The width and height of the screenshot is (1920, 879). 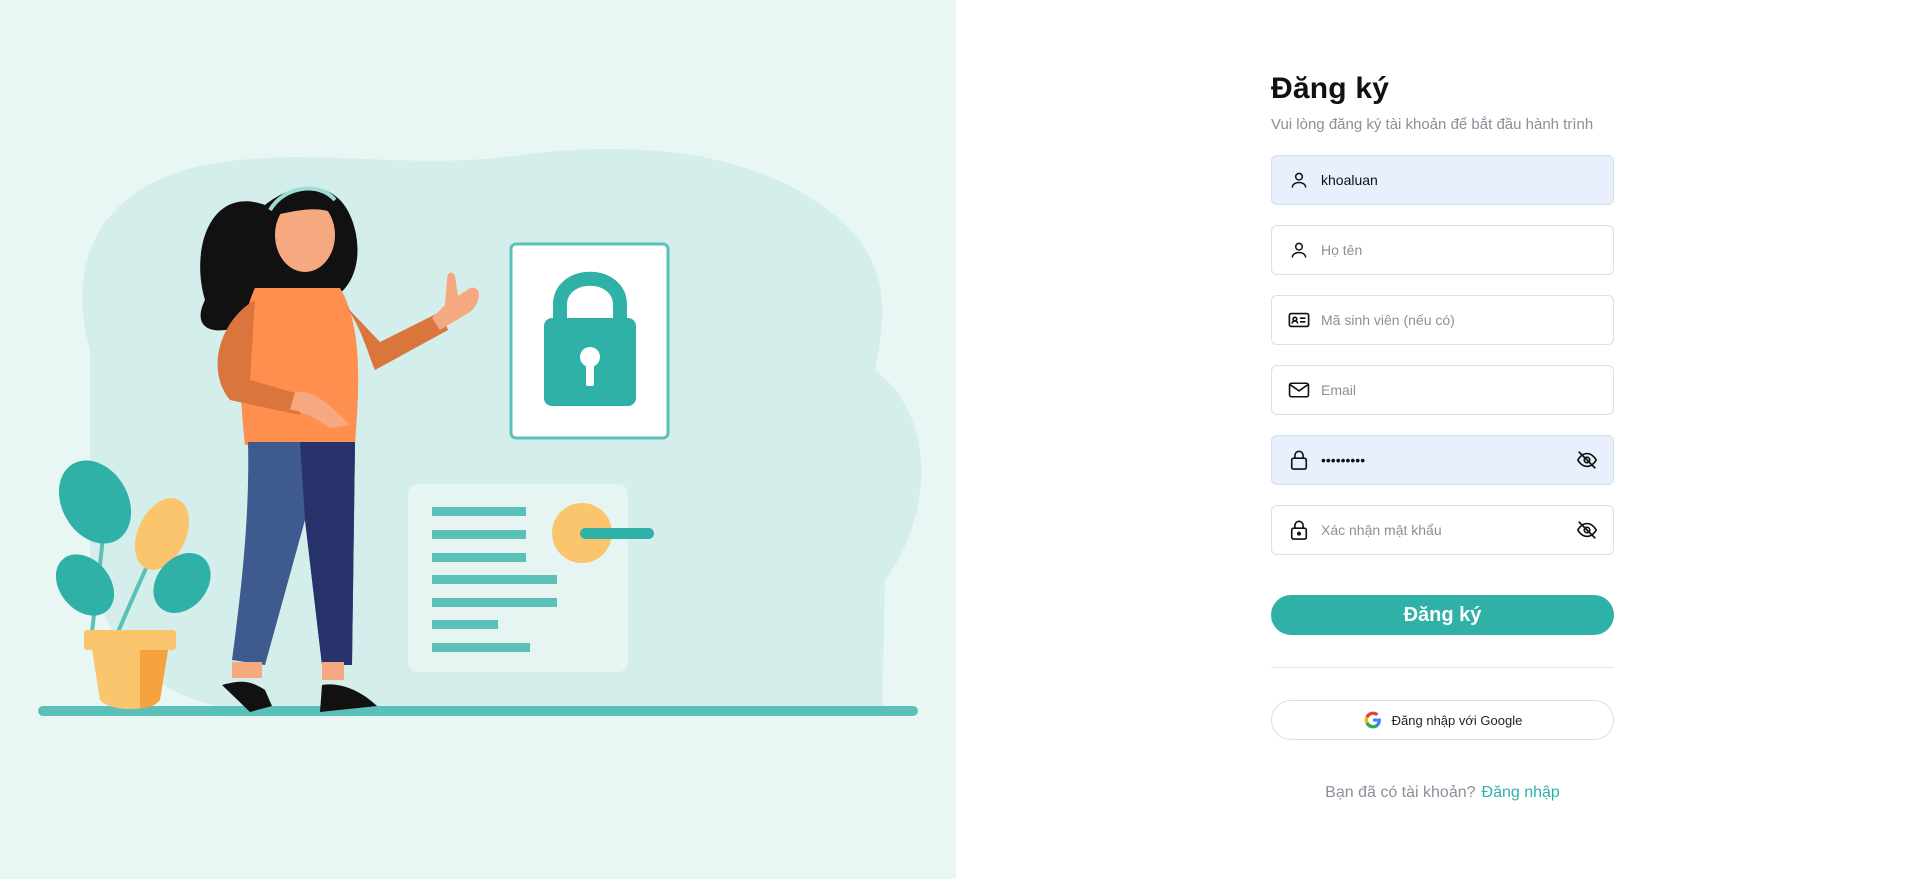 I want to click on divider, so click(x=1442, y=667).